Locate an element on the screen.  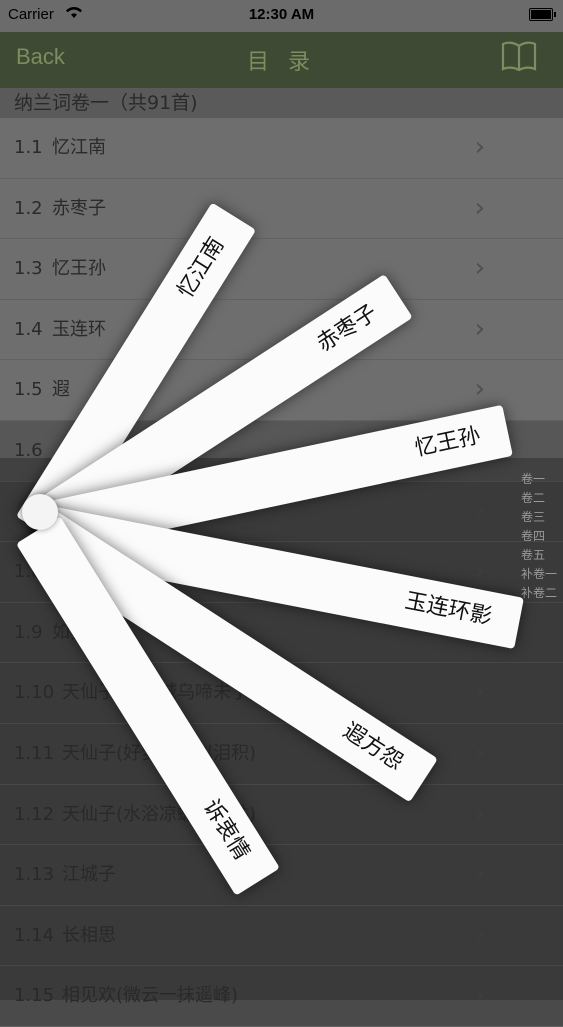
fan-hub is located at coordinates (40, 512).